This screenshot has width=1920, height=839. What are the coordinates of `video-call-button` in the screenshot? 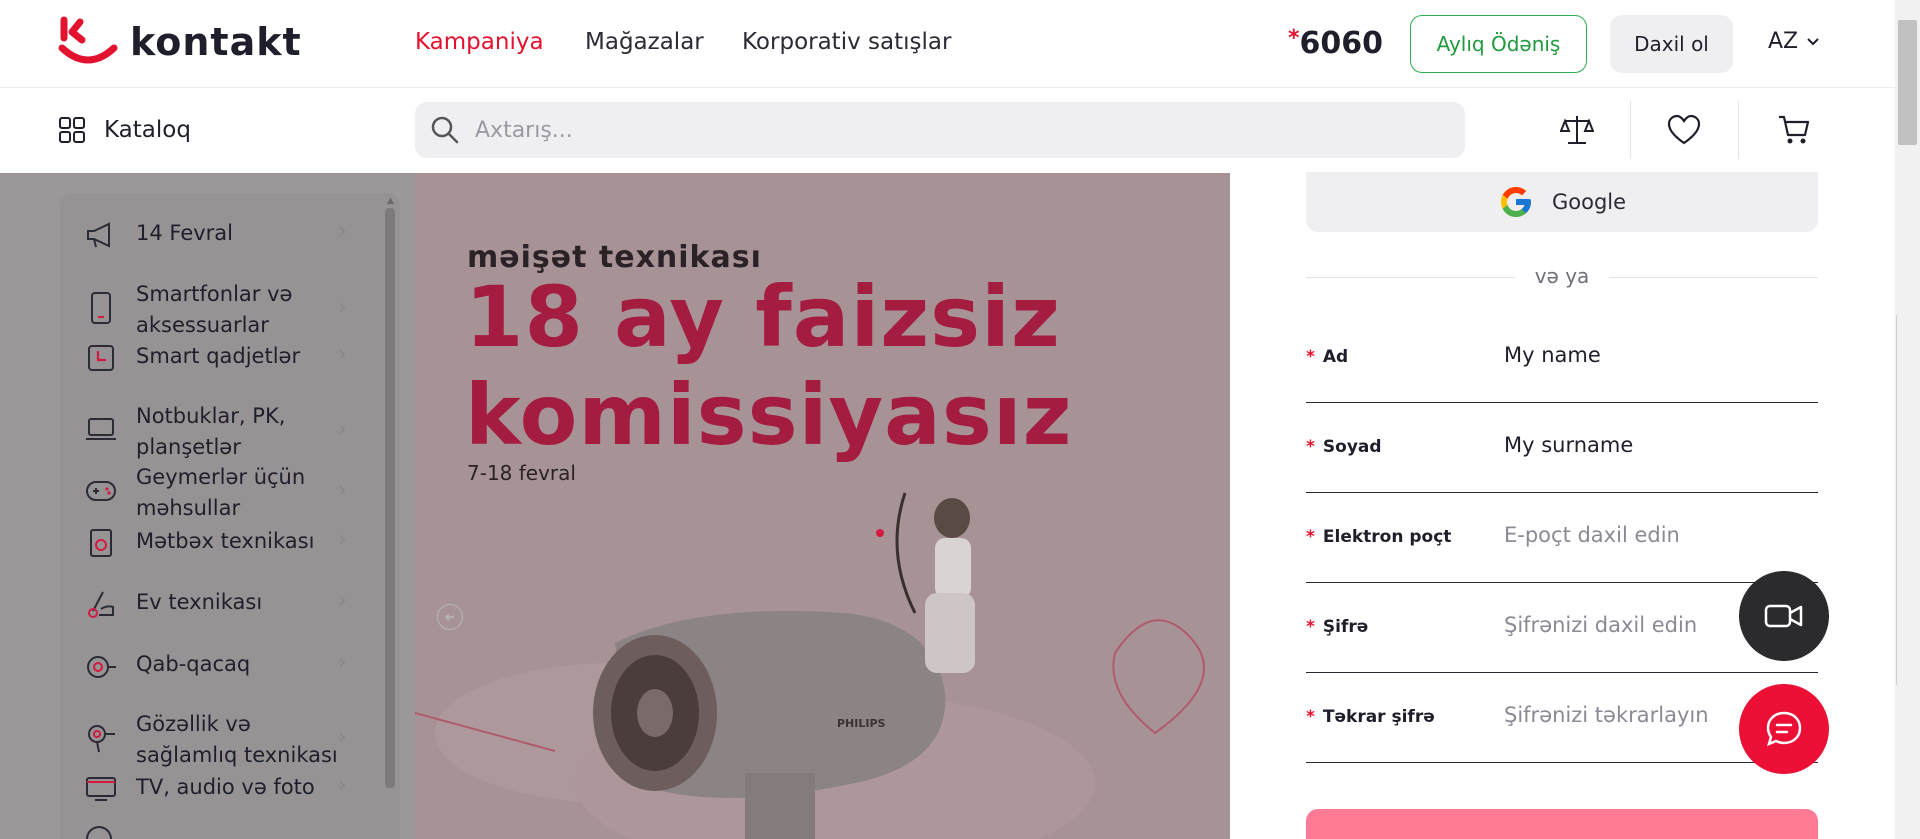 It's located at (1784, 616).